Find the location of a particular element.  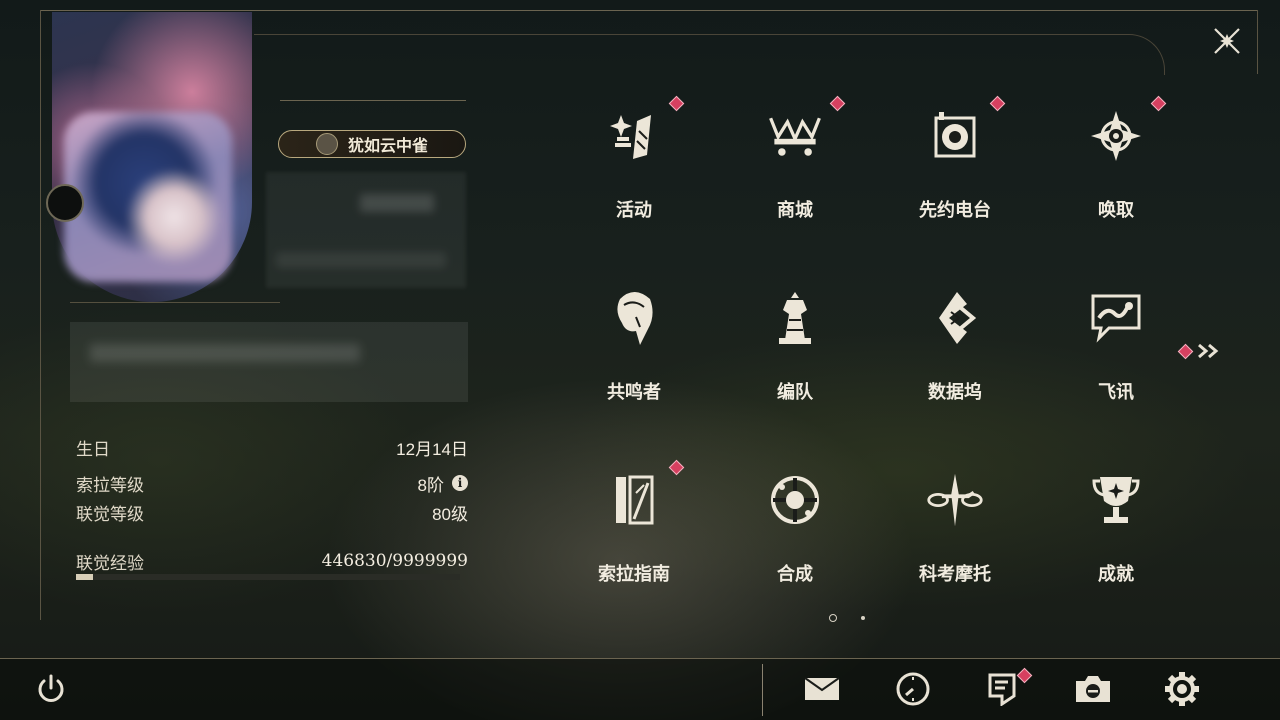

menu-tile-label: 成就 is located at coordinates (1116, 574).